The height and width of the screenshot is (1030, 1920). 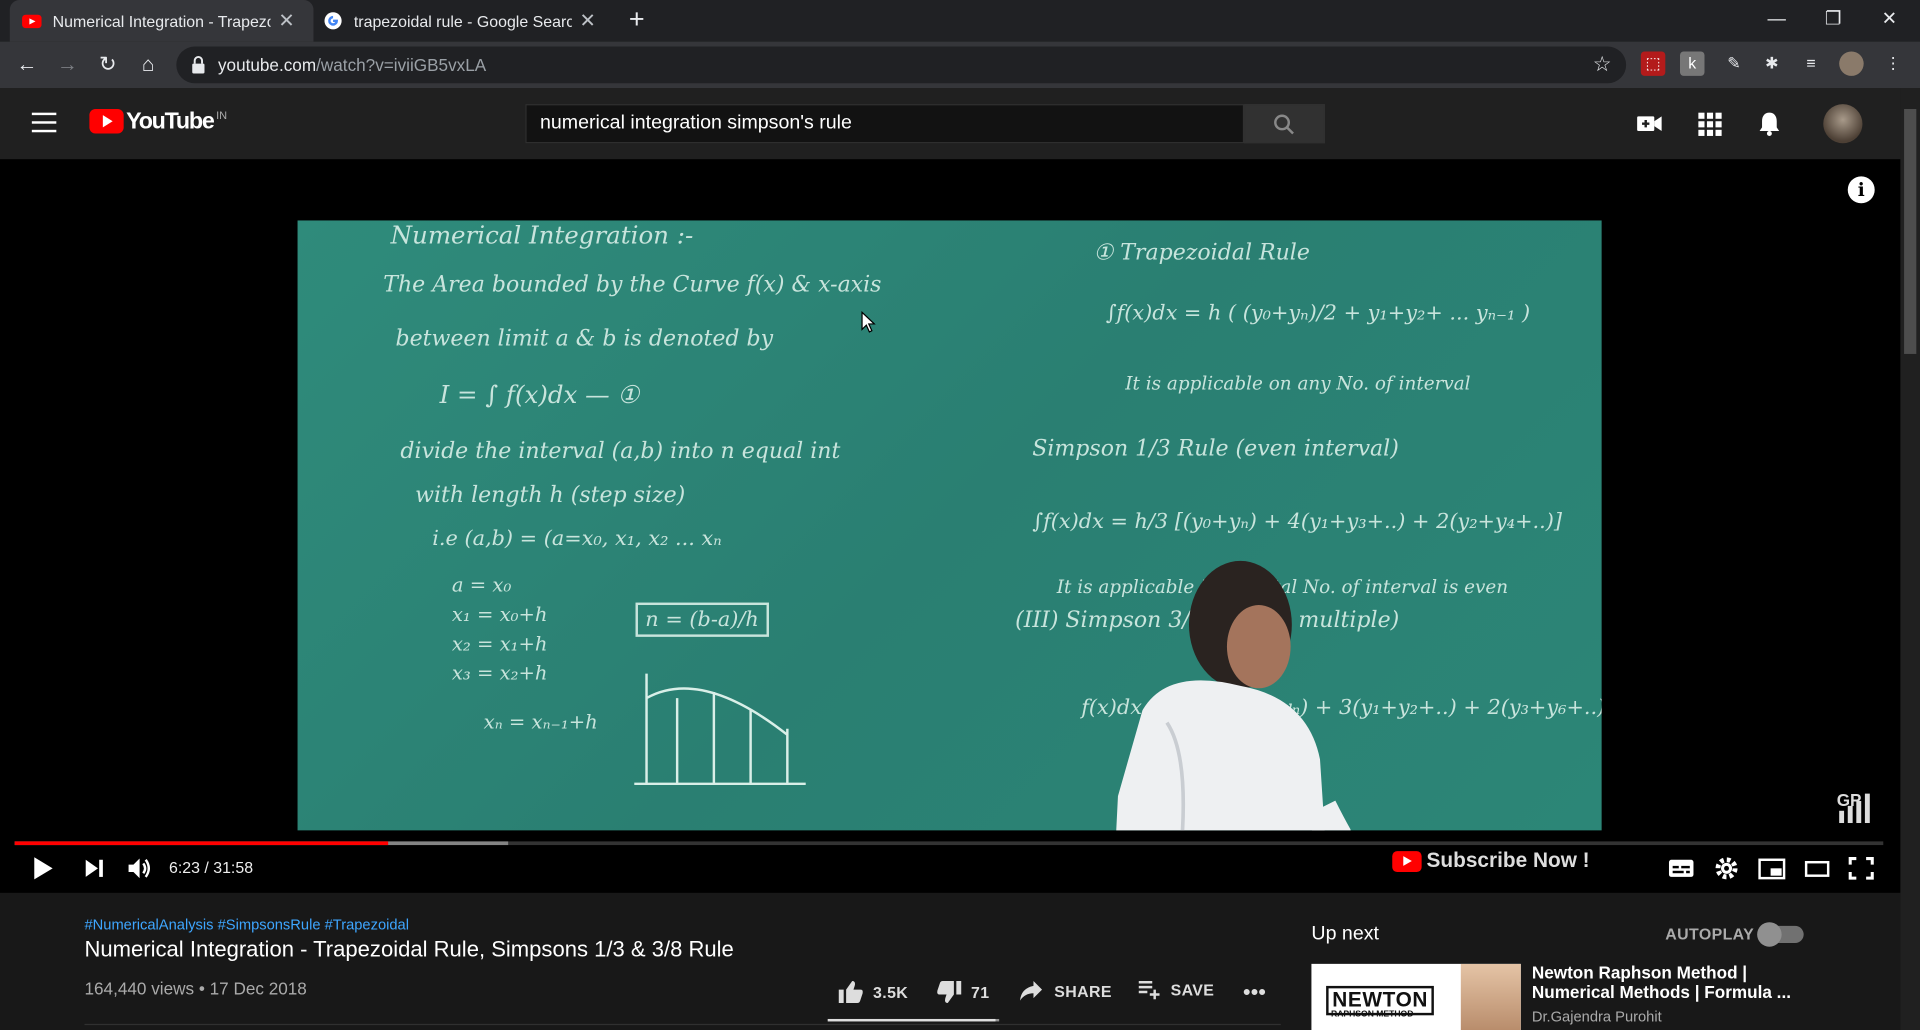 I want to click on reload-icon: ↻, so click(x=107, y=64).